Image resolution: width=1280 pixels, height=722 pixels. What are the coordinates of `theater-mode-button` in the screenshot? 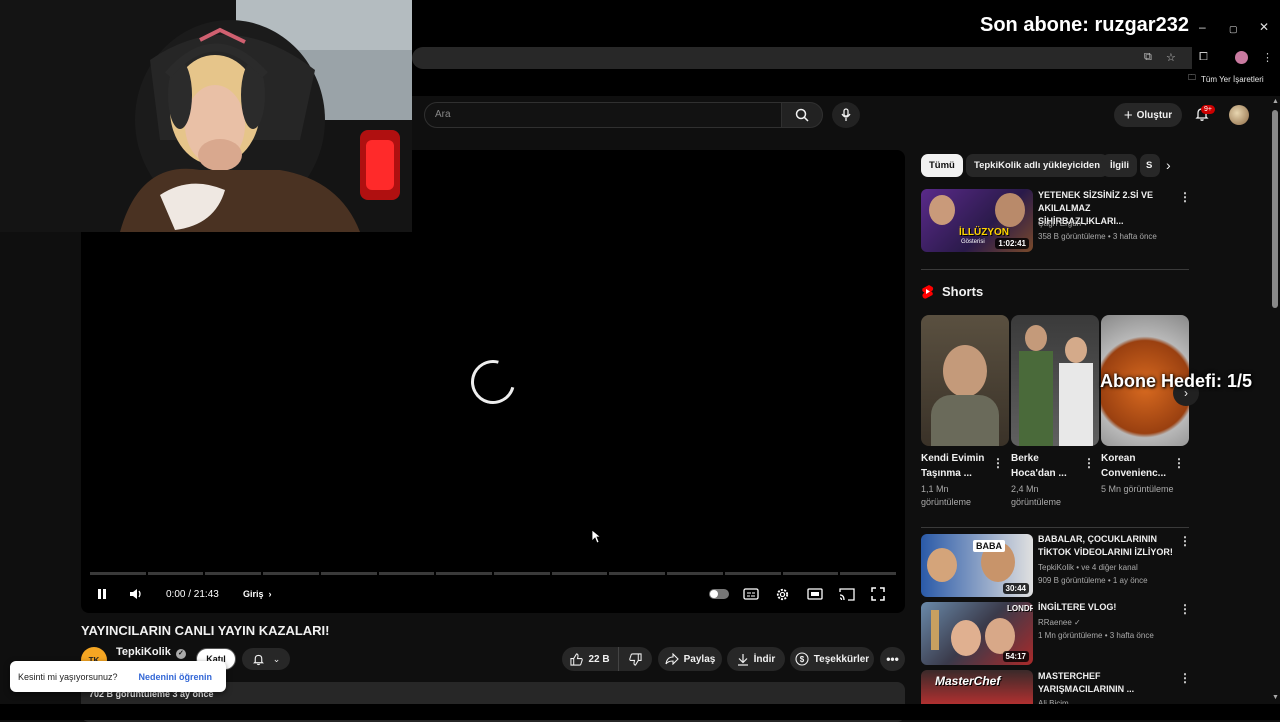 It's located at (815, 594).